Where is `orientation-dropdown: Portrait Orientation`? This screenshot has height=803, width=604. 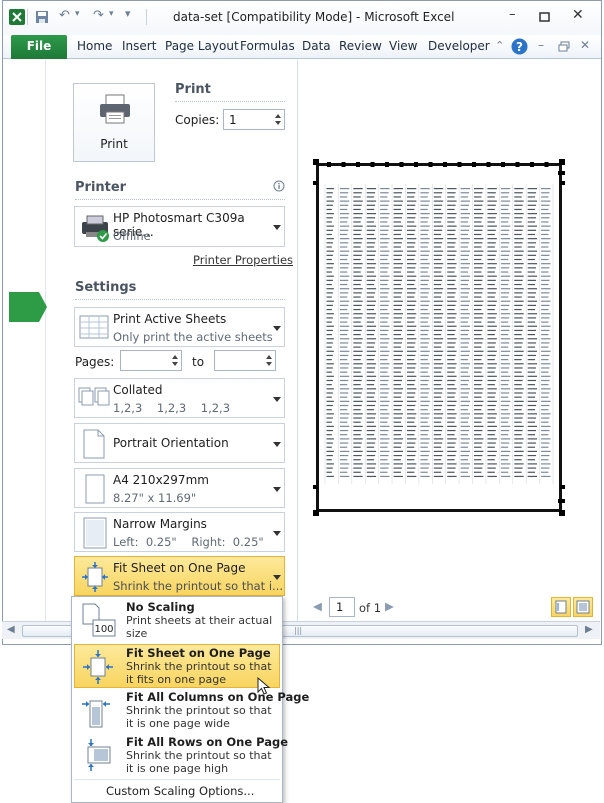 orientation-dropdown: Portrait Orientation is located at coordinates (179, 443).